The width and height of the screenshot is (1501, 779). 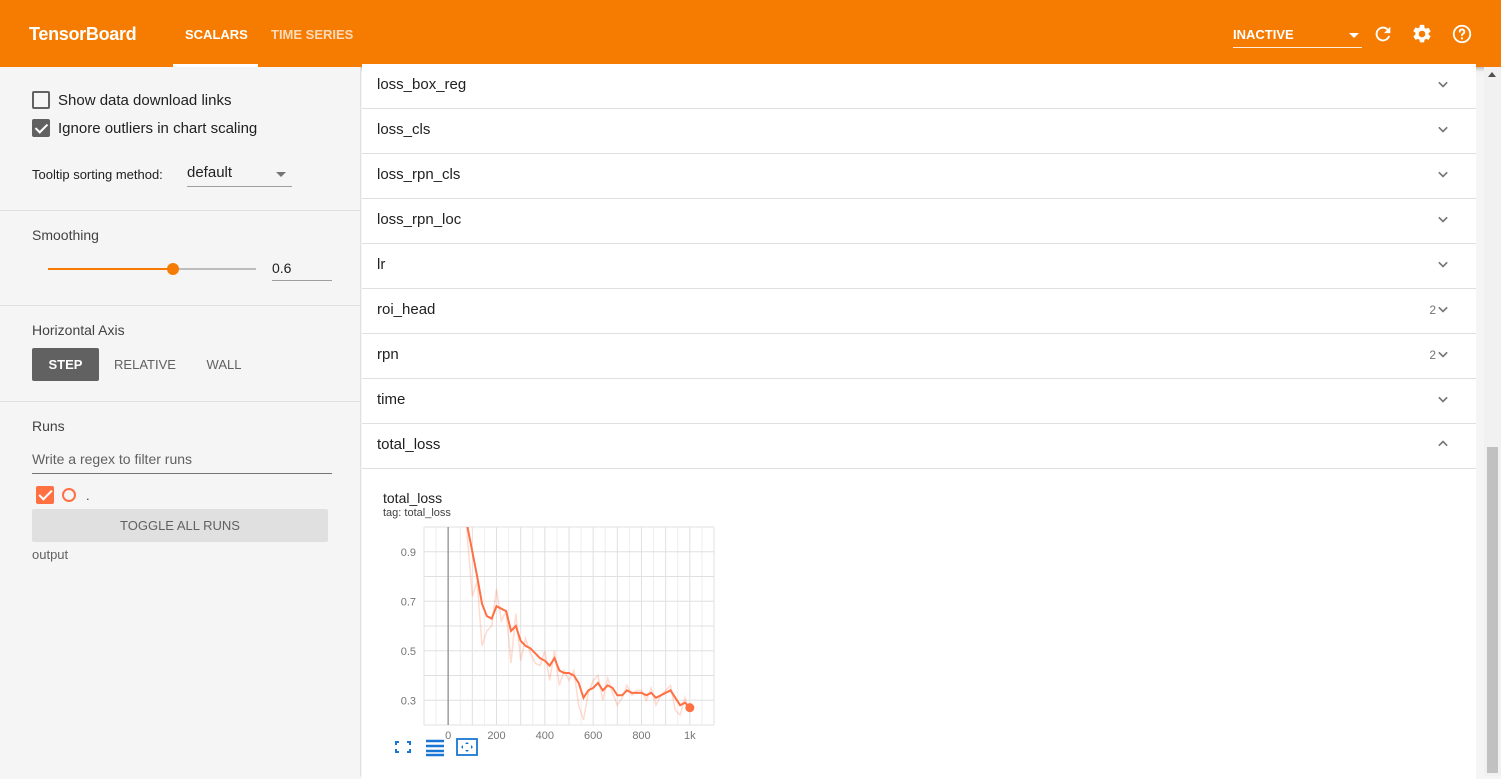 What do you see at coordinates (302, 269) in the screenshot?
I see `smoothing-value-input: 0.6` at bounding box center [302, 269].